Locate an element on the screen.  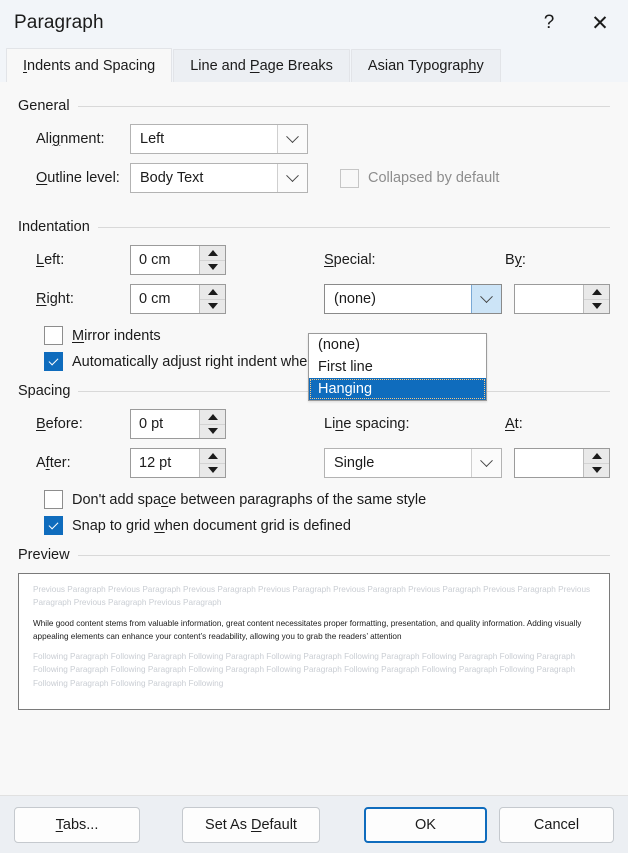
tab-label: Line and Page Breaks is located at coordinates (261, 66).